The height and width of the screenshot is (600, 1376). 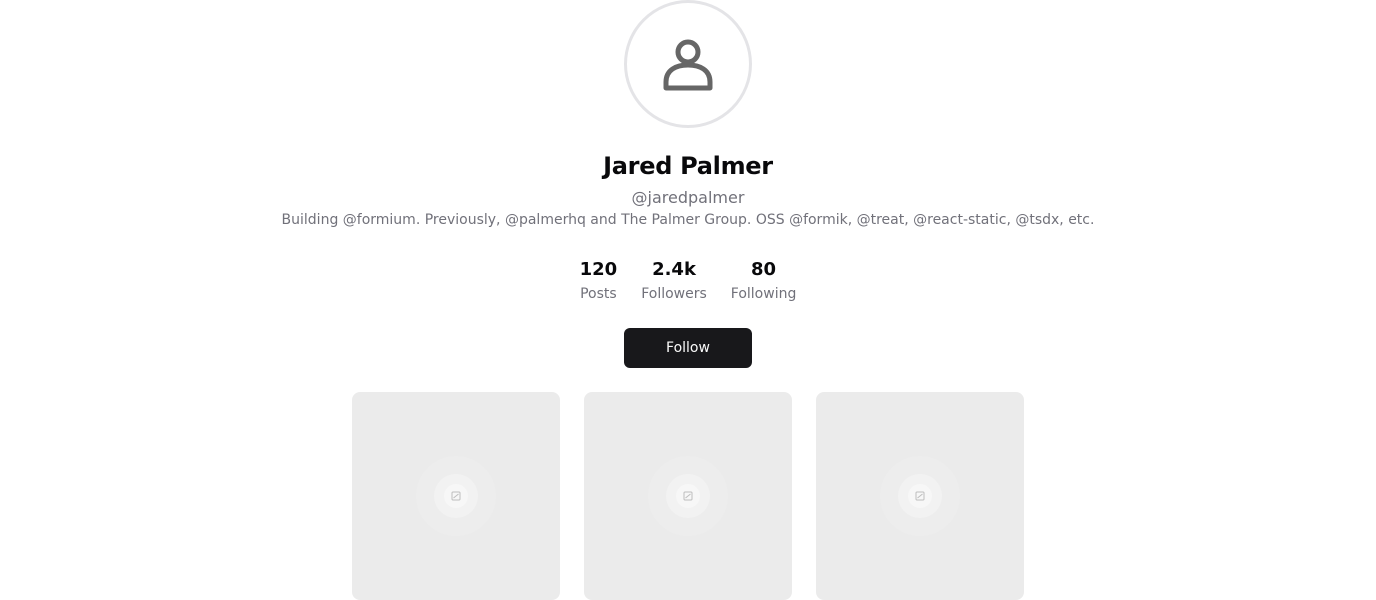 What do you see at coordinates (674, 282) in the screenshot?
I see `stat-followers: 2.4k Followers` at bounding box center [674, 282].